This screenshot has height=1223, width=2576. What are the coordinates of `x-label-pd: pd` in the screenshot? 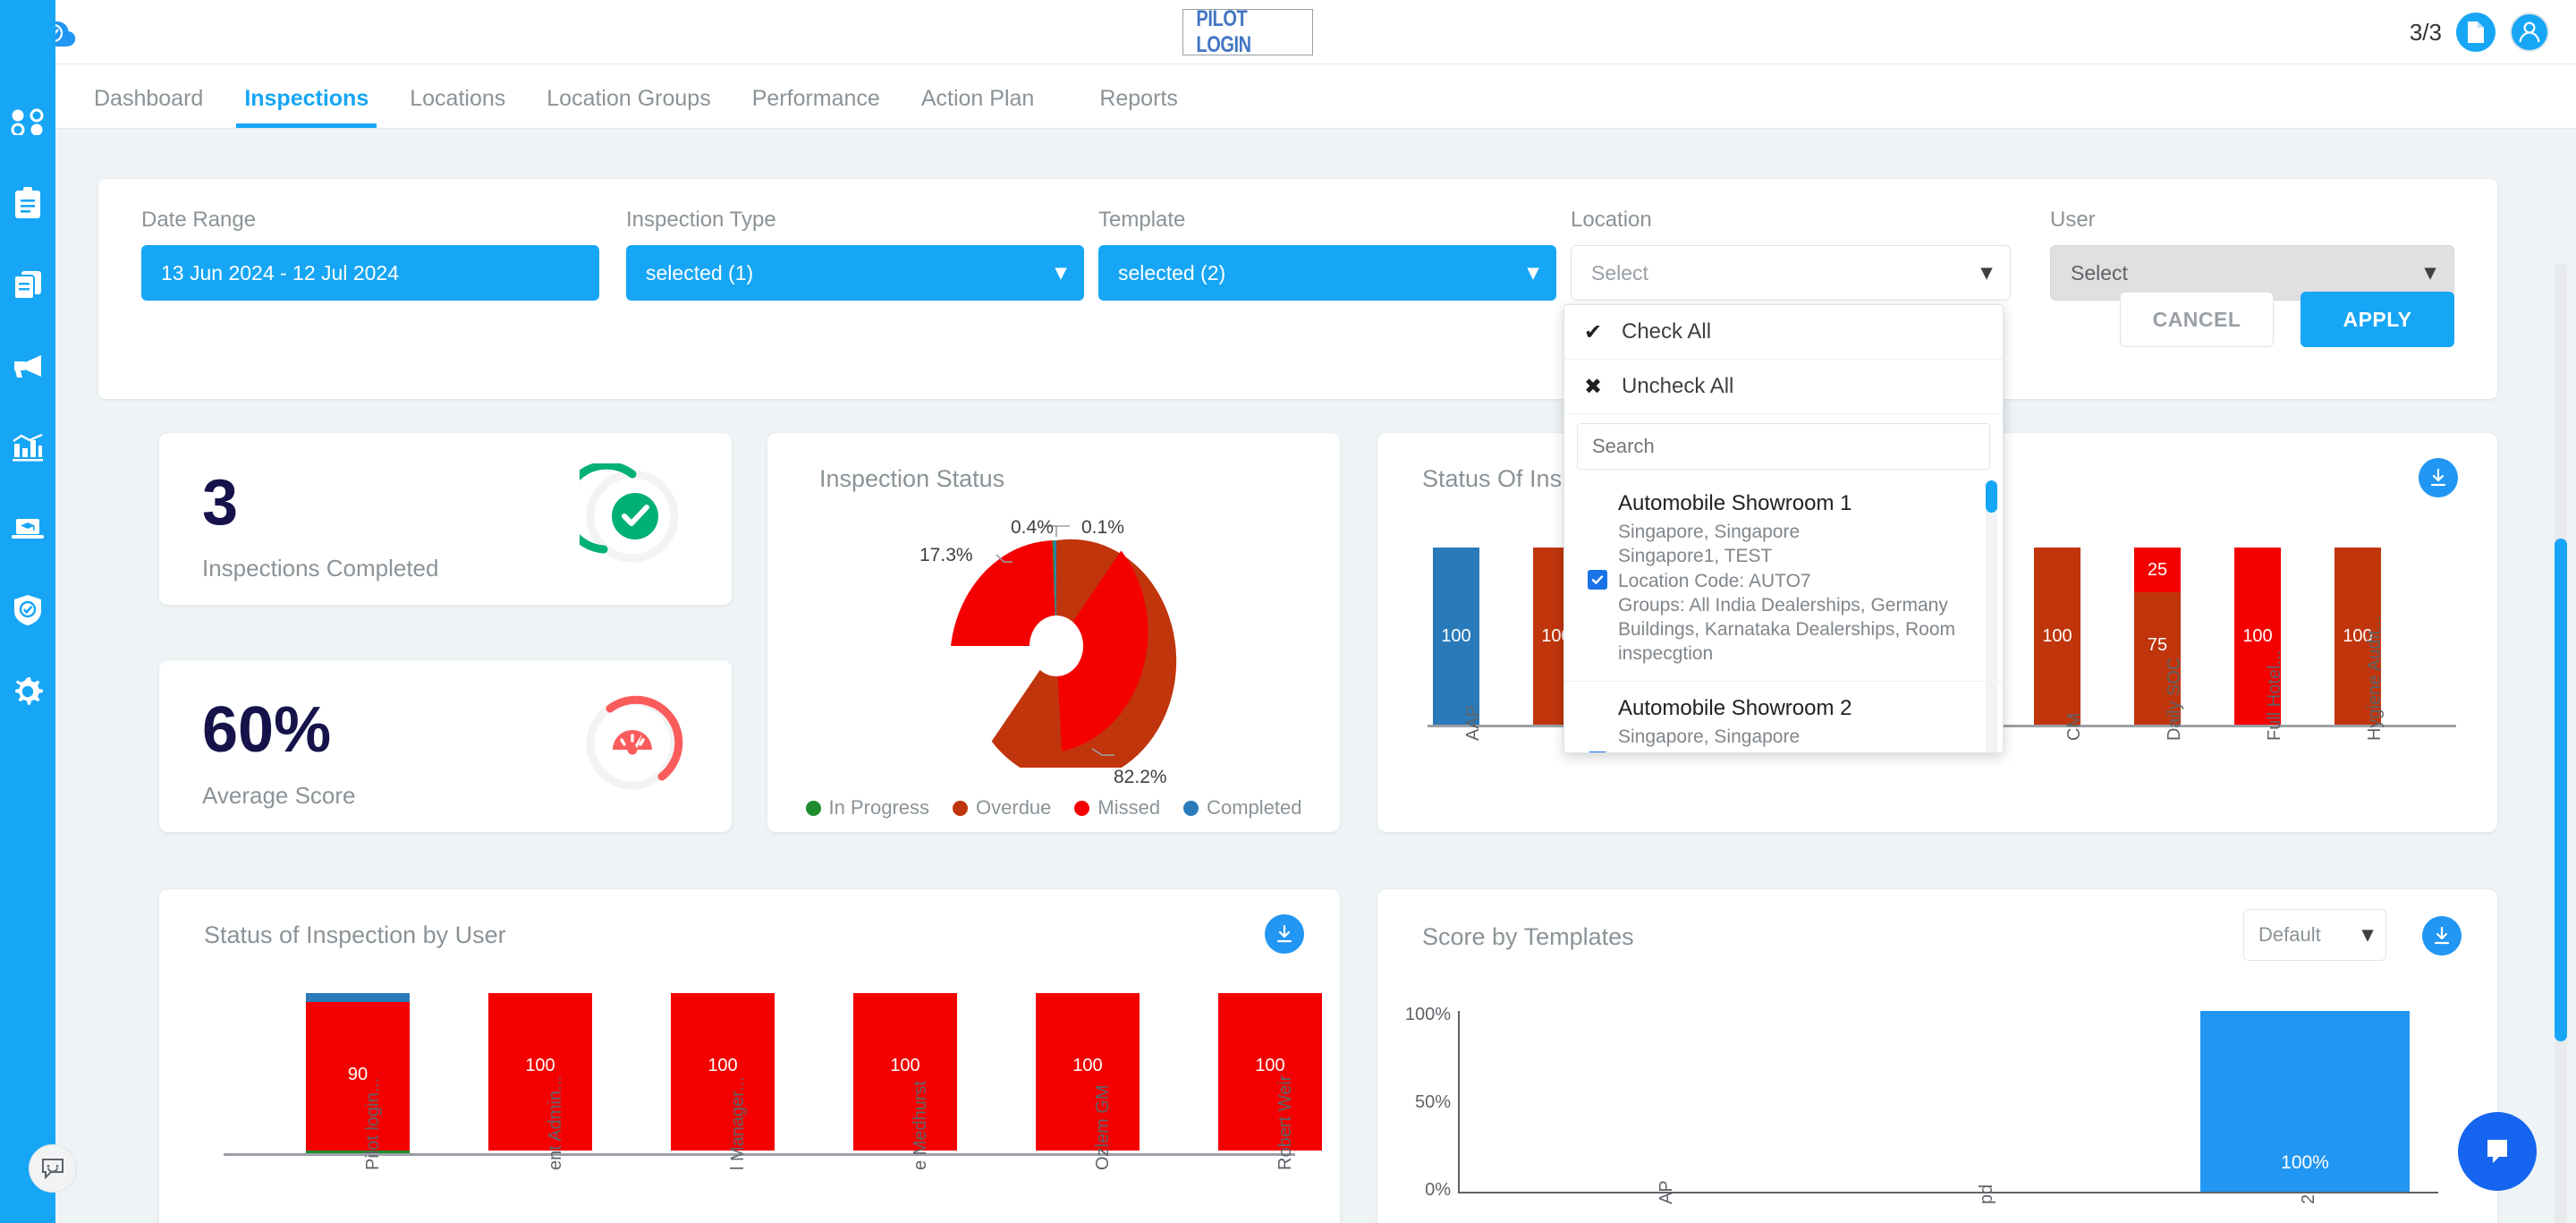 It's located at (1986, 1194).